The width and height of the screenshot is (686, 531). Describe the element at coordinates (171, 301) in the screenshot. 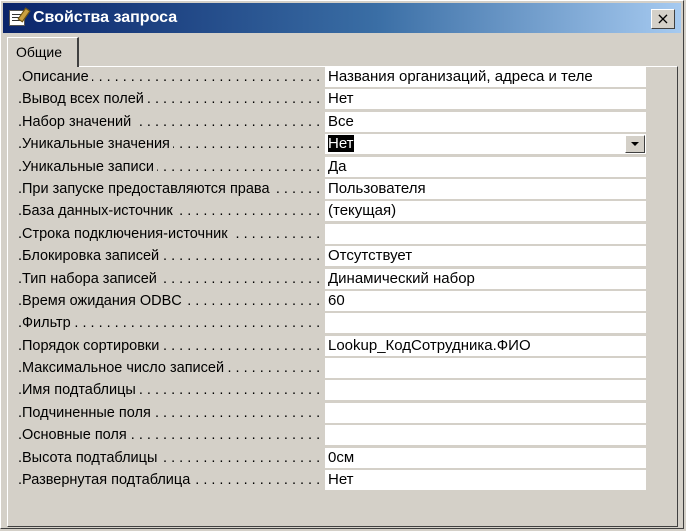

I see `property-label: Время ожидания ODBC` at that location.